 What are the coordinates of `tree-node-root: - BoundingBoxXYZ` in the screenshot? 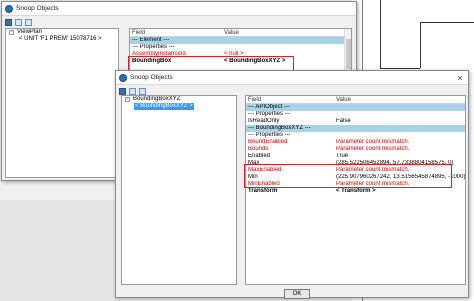 It's located at (179, 99).